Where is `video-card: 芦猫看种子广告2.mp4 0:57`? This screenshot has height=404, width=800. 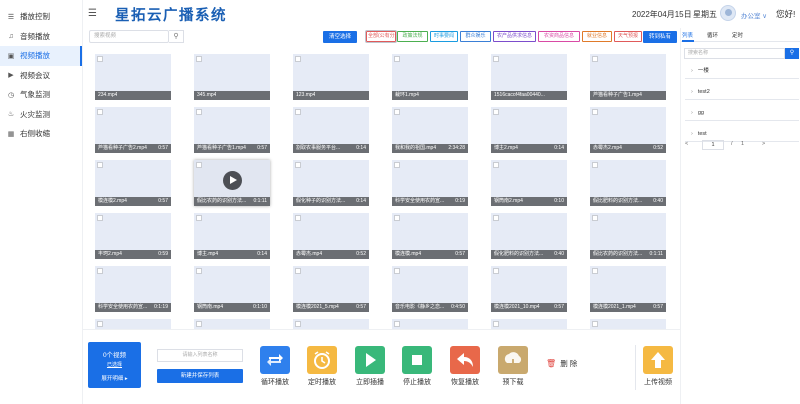 video-card: 芦猫看种子广告2.mp4 0:57 is located at coordinates (133, 130).